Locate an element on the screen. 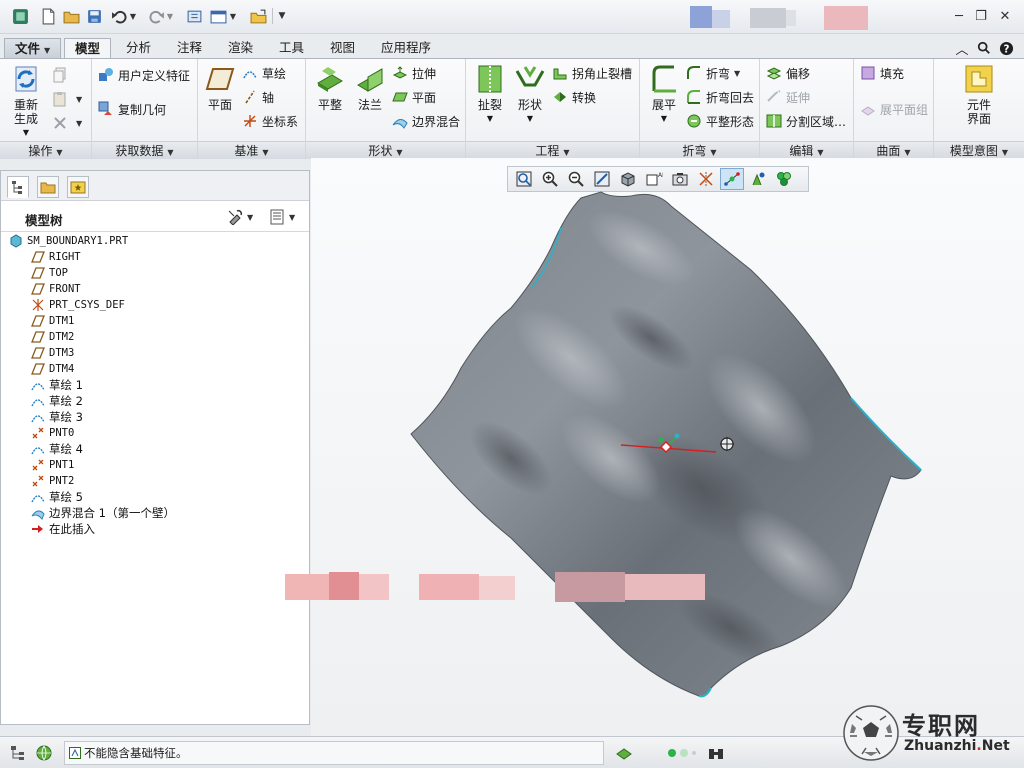 The height and width of the screenshot is (768, 1024). tree-item-pnt2: PNT2 is located at coordinates (52, 481).